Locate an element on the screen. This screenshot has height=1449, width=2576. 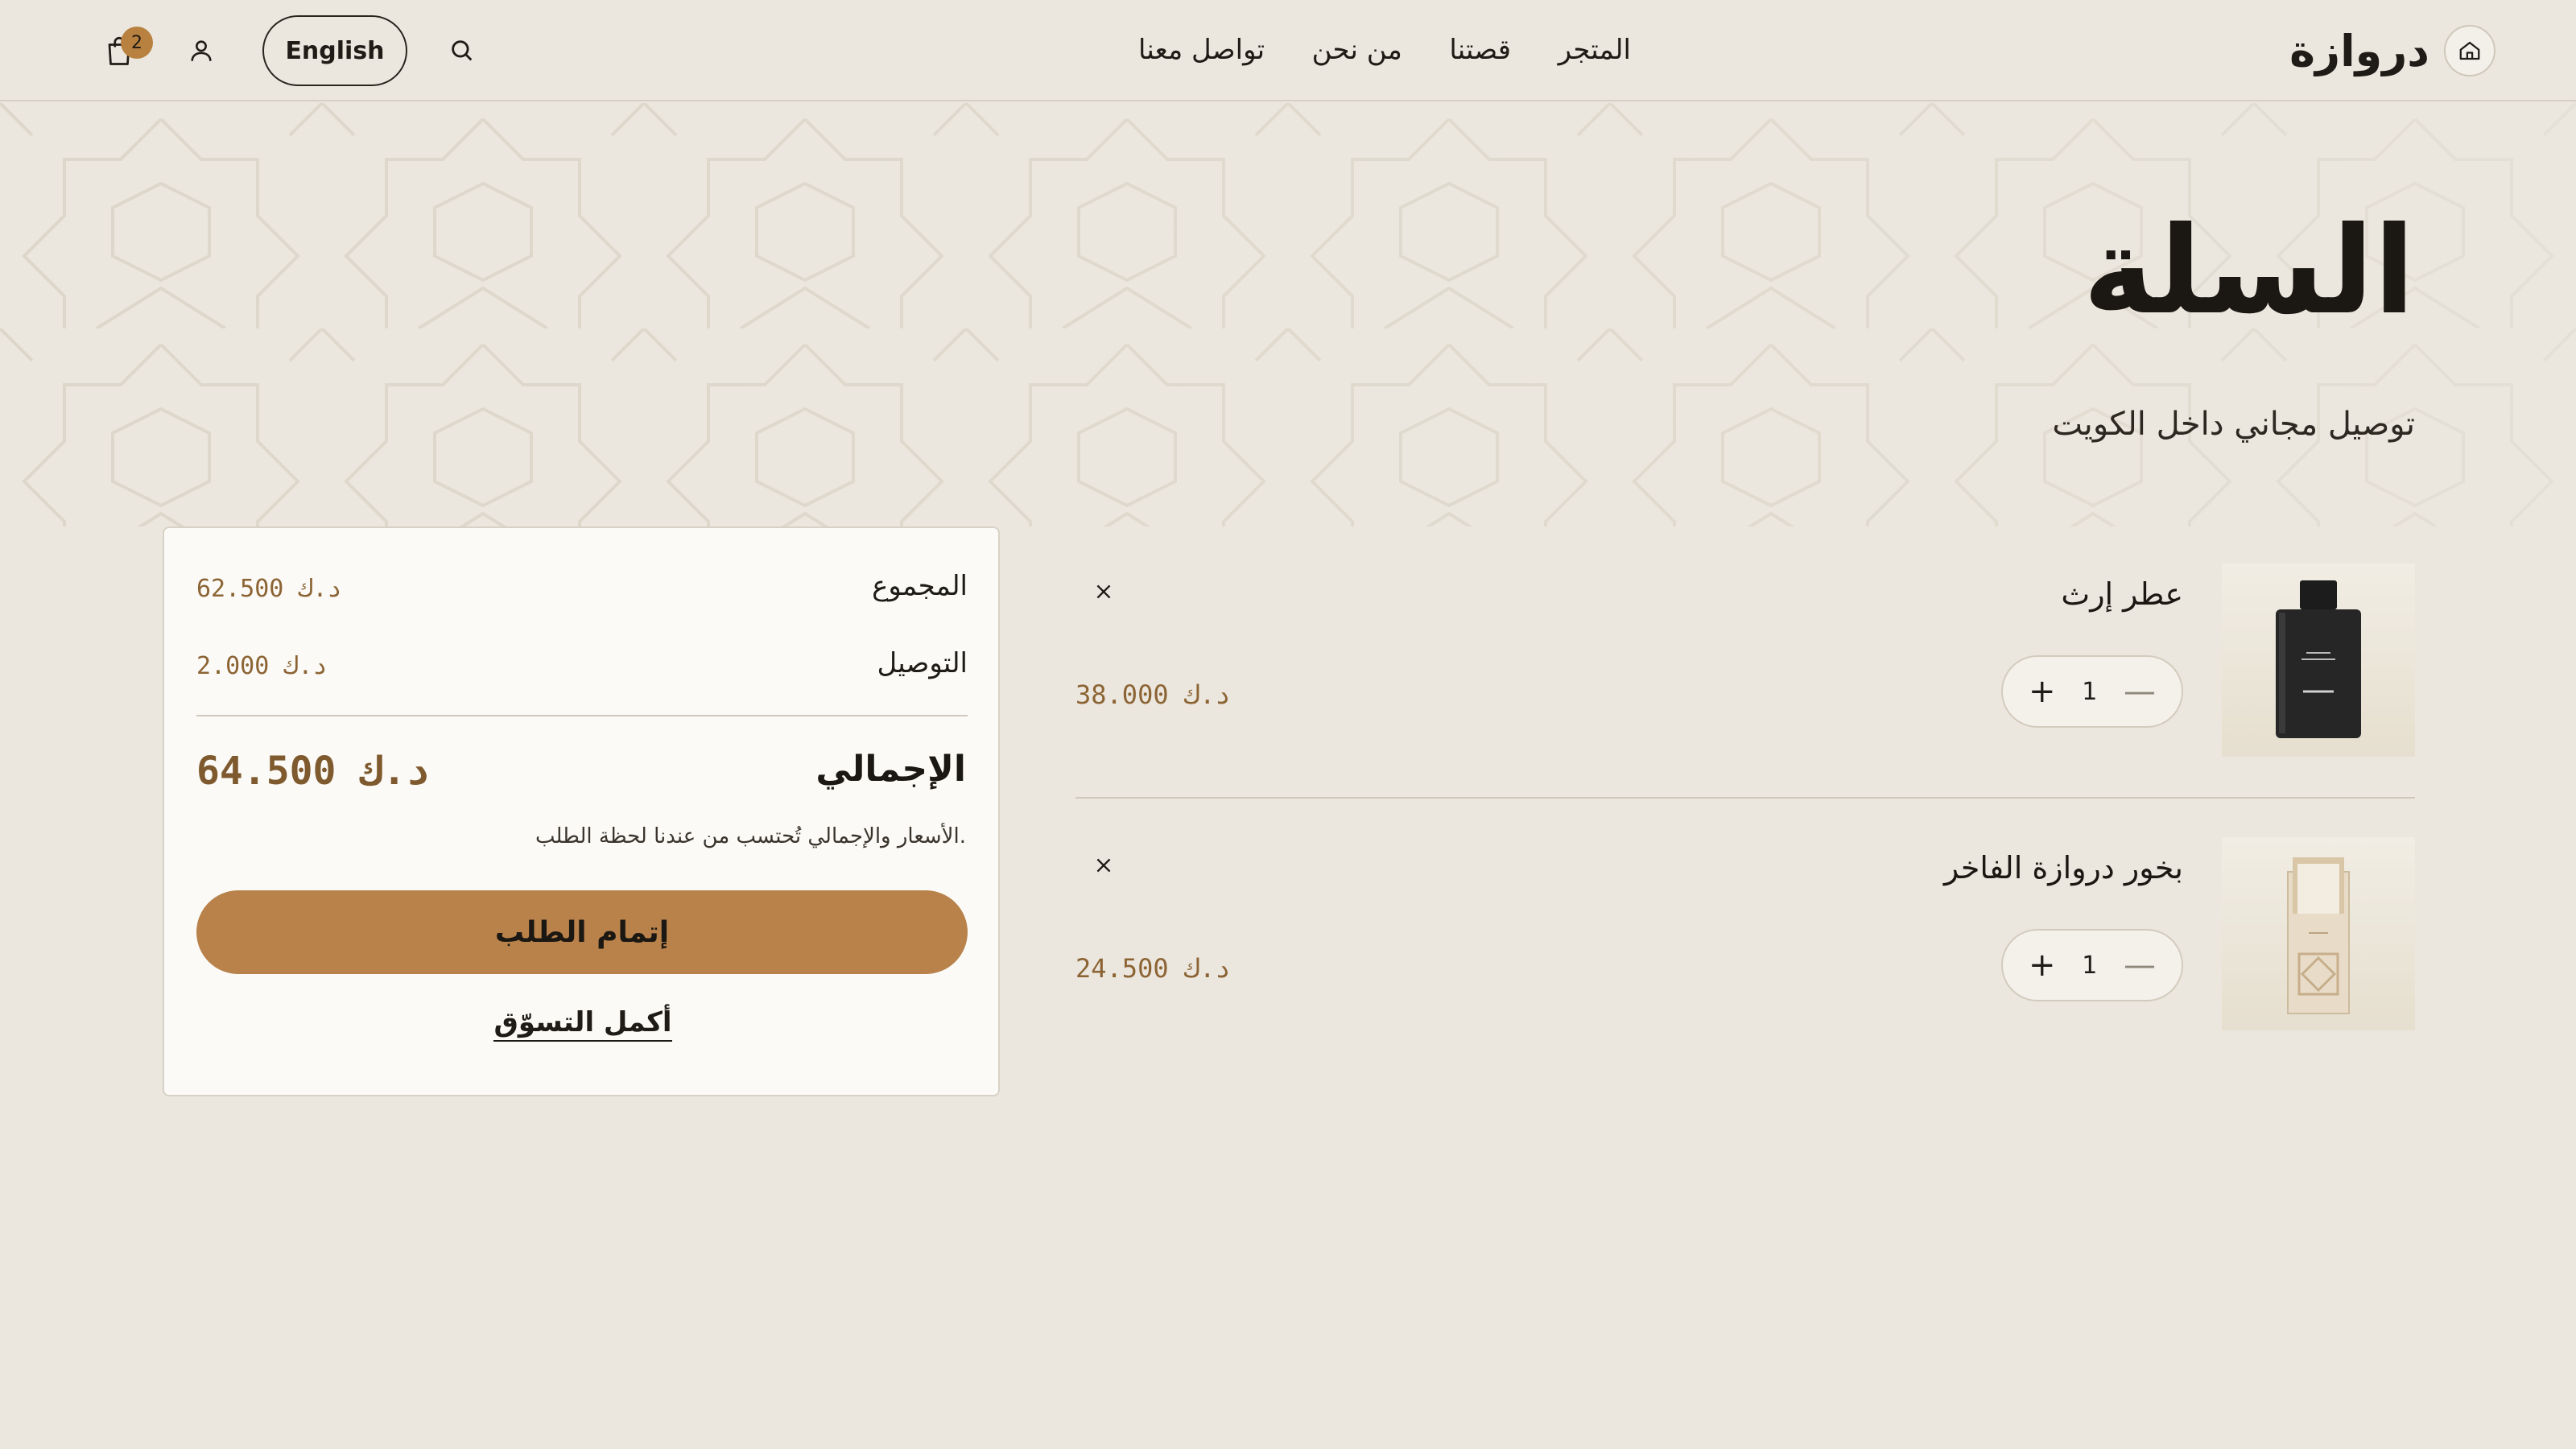
cart-button: 2 is located at coordinates (125, 50).